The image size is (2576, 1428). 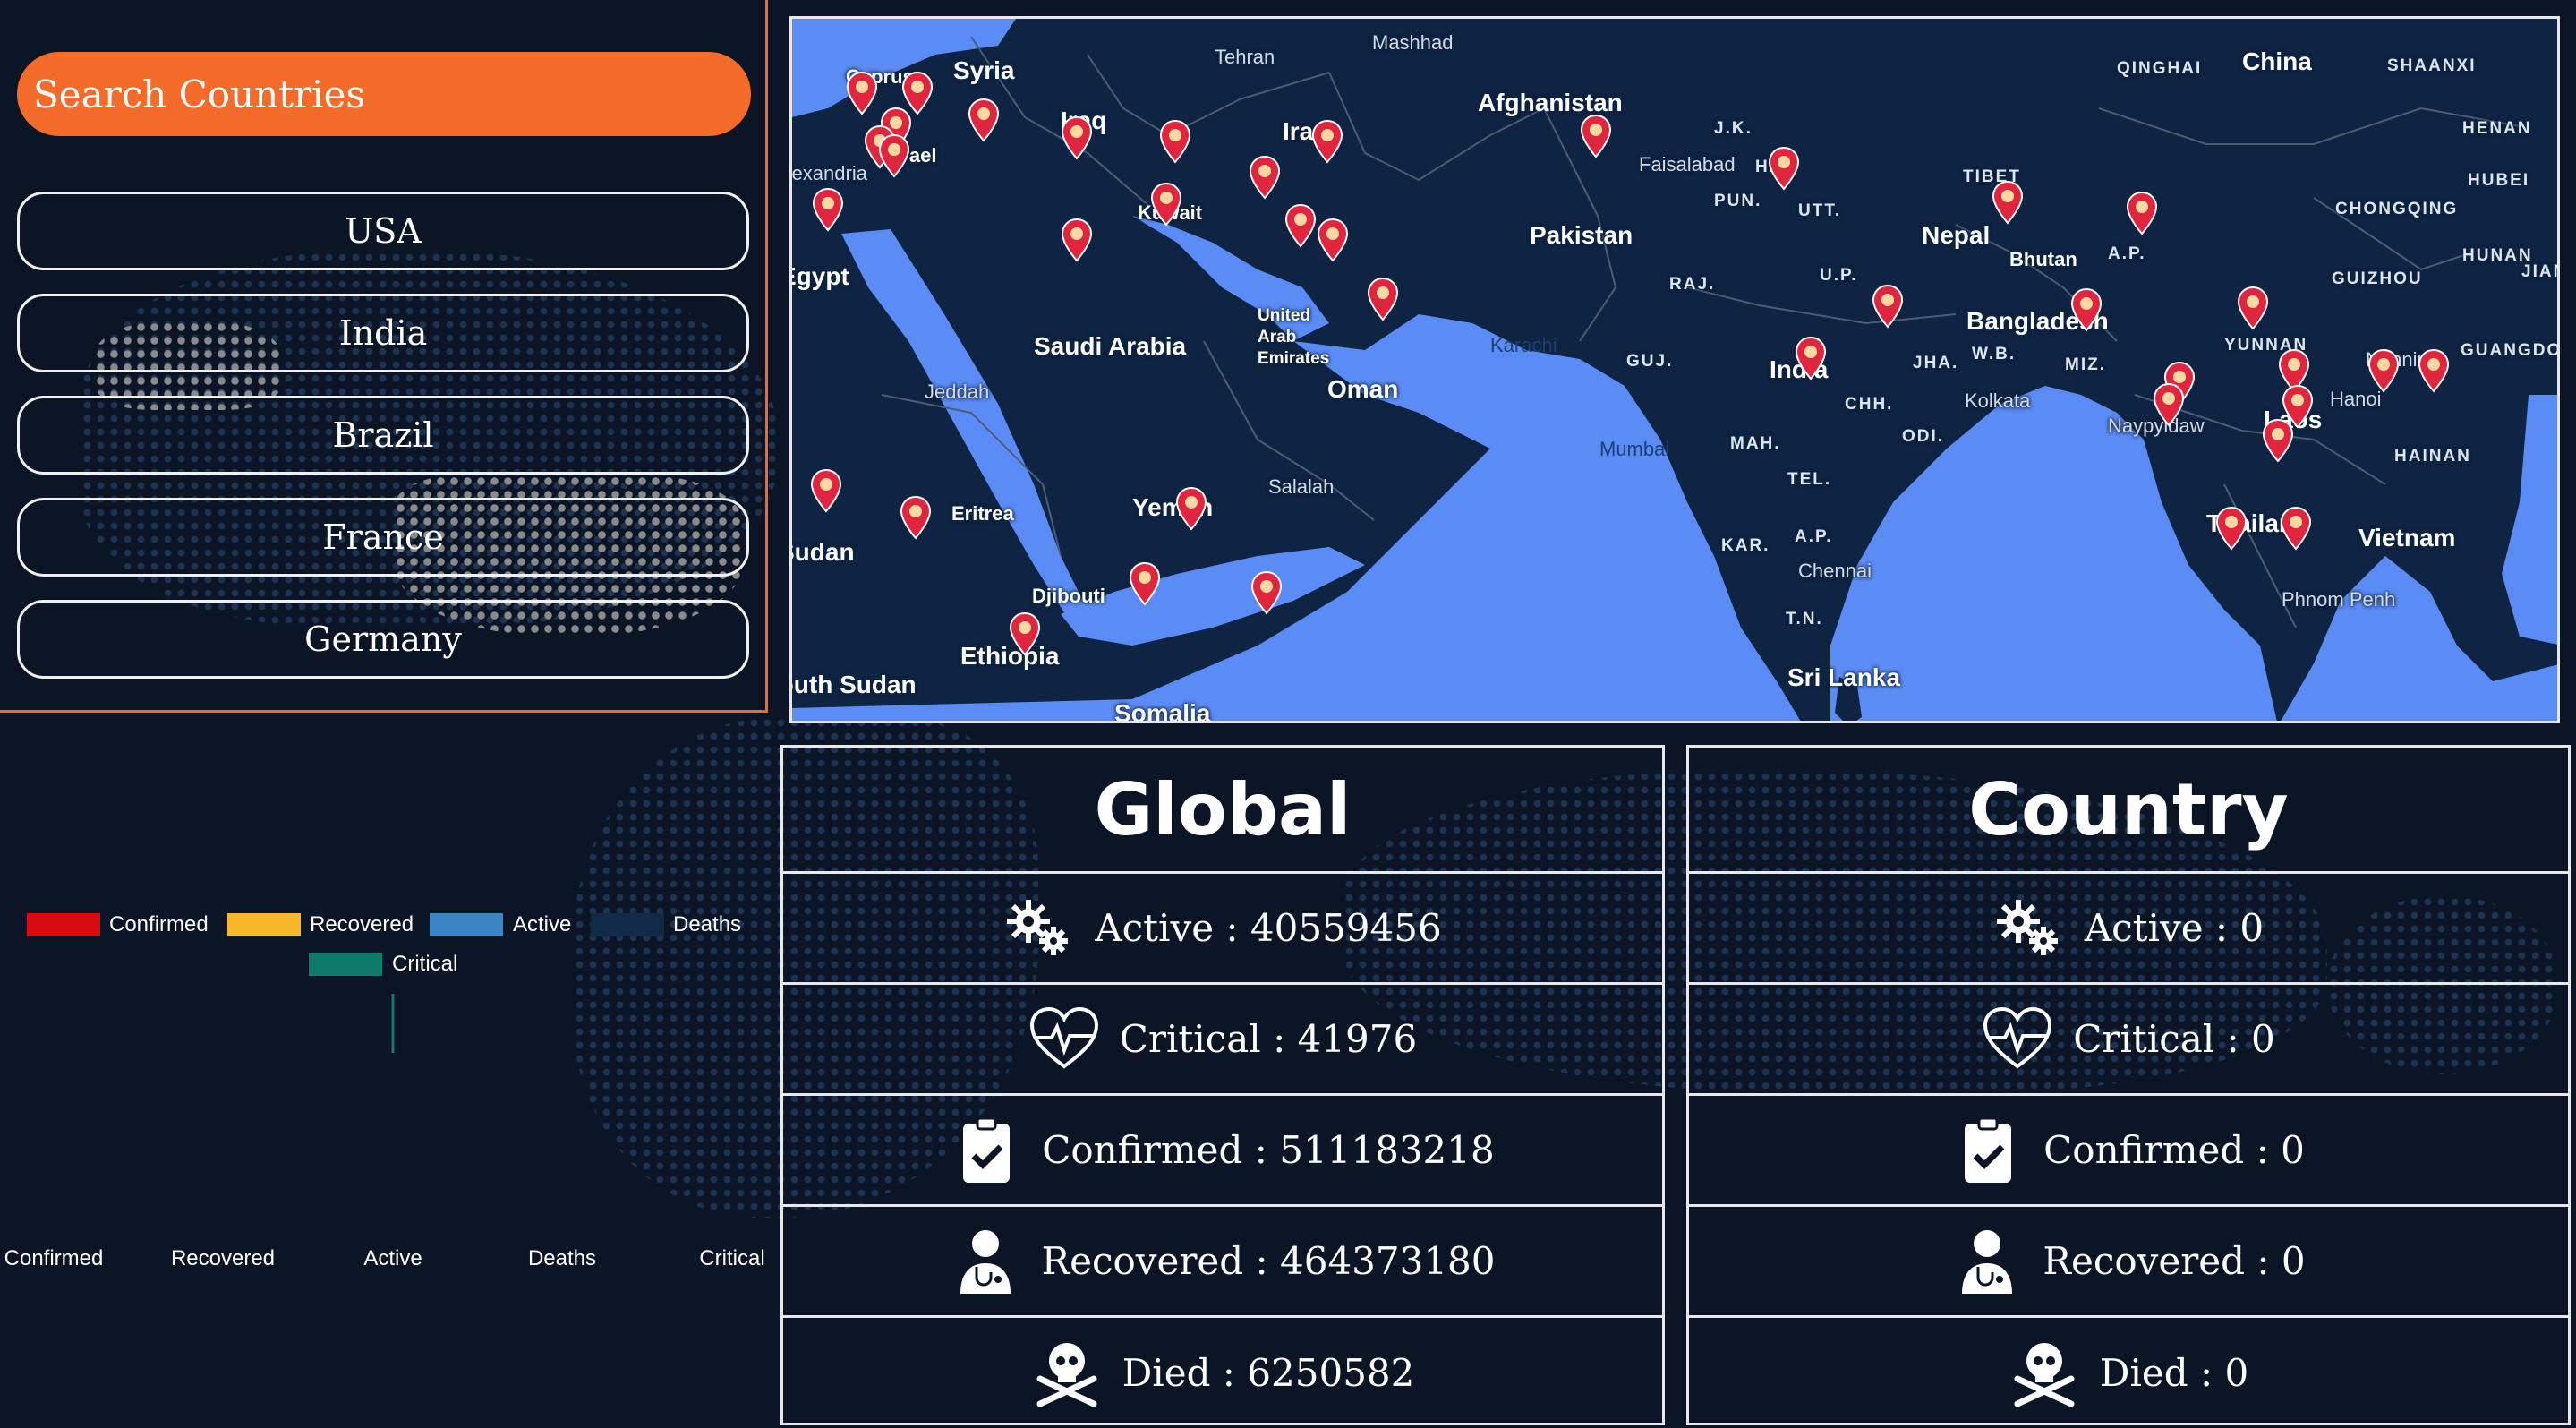 What do you see at coordinates (1923, 436) in the screenshot?
I see `map-label: ODI.` at bounding box center [1923, 436].